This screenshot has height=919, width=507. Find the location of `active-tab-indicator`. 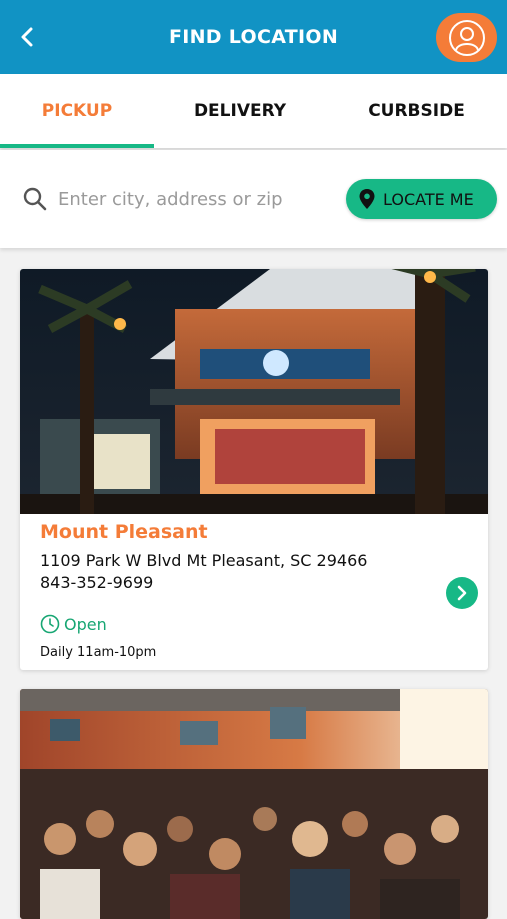

active-tab-indicator is located at coordinates (77, 146).